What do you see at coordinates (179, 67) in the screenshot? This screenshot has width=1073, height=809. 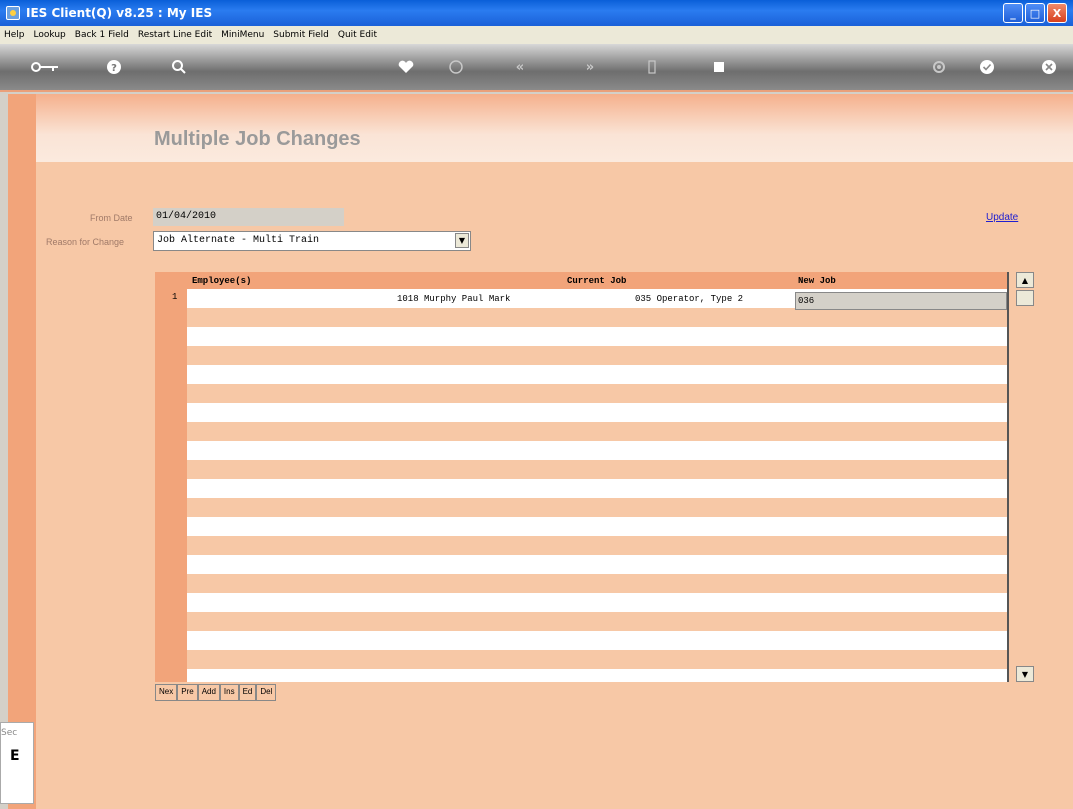 I see `search-icon` at bounding box center [179, 67].